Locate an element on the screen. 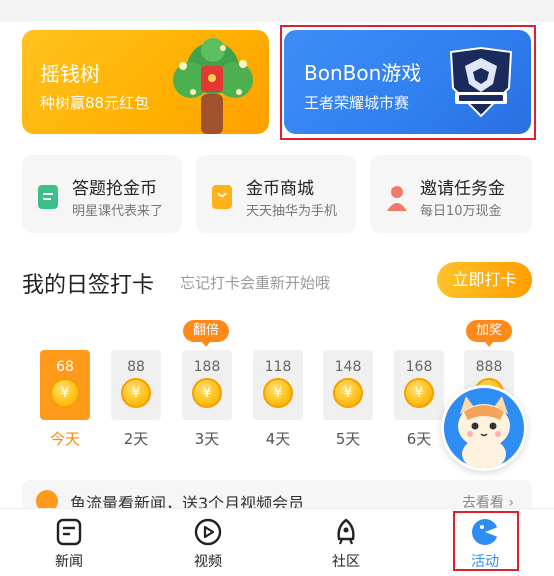 The width and height of the screenshot is (554, 576). tab-label: 视频 is located at coordinates (208, 562).